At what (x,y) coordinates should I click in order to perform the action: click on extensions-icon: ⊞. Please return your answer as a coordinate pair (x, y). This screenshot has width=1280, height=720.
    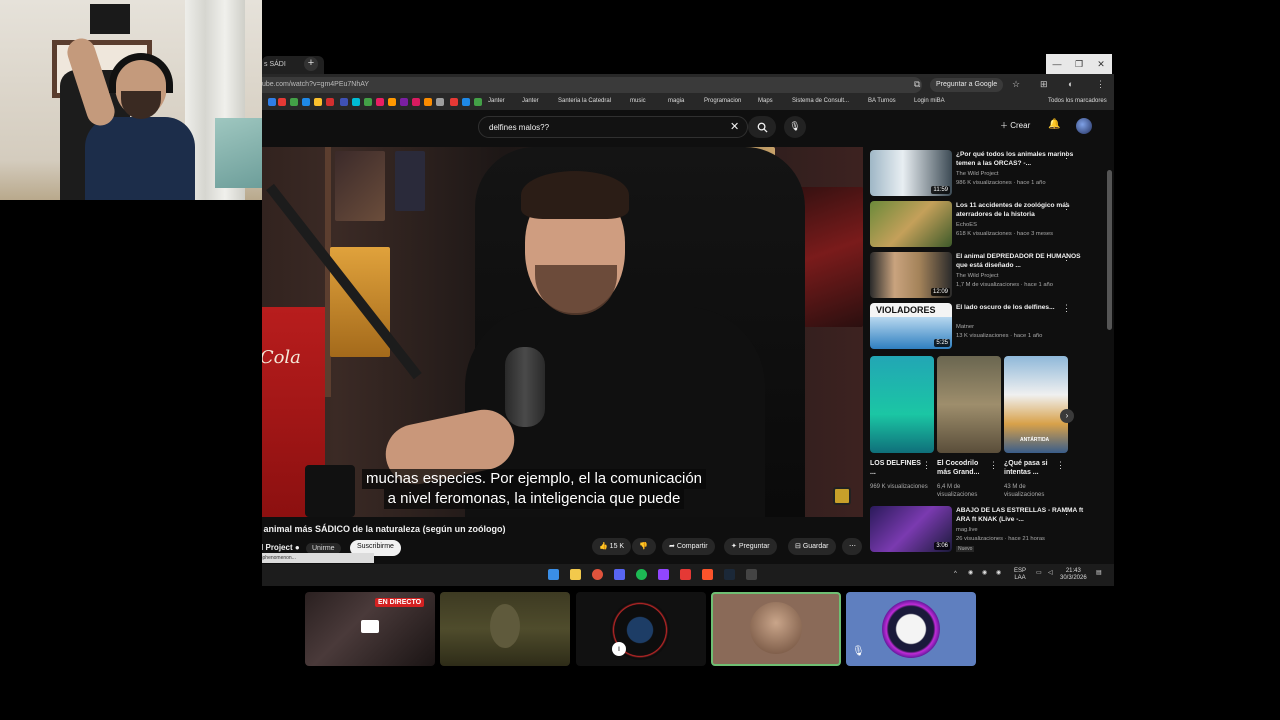
    Looking at the image, I should click on (1044, 84).